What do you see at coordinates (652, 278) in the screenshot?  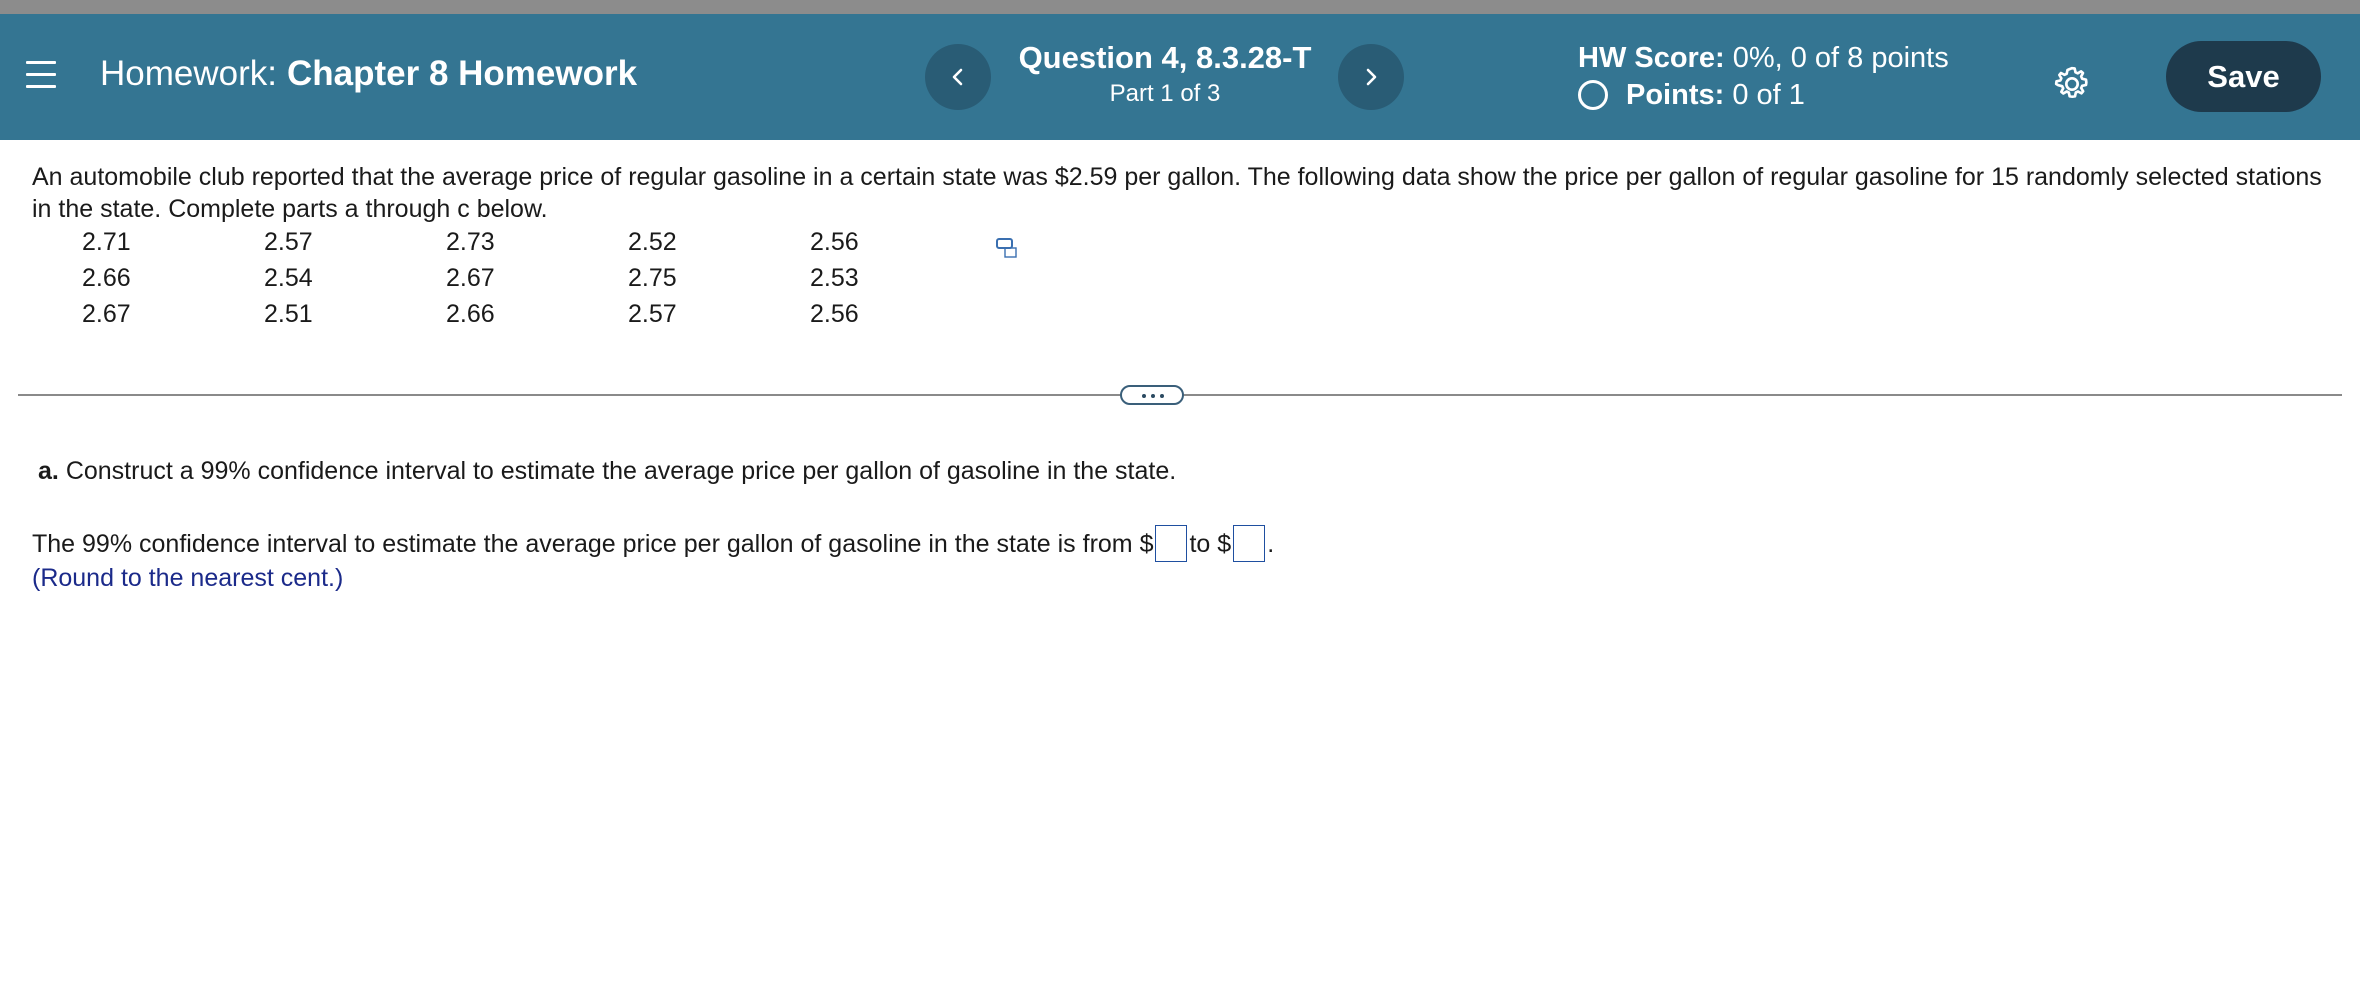 I see `data-cell: 2.75` at bounding box center [652, 278].